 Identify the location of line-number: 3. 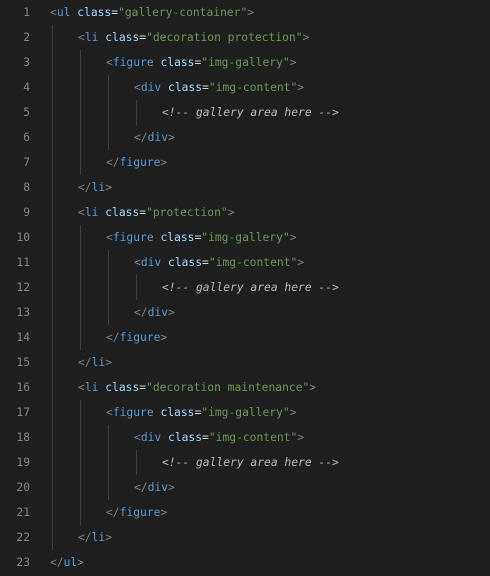
(26, 62).